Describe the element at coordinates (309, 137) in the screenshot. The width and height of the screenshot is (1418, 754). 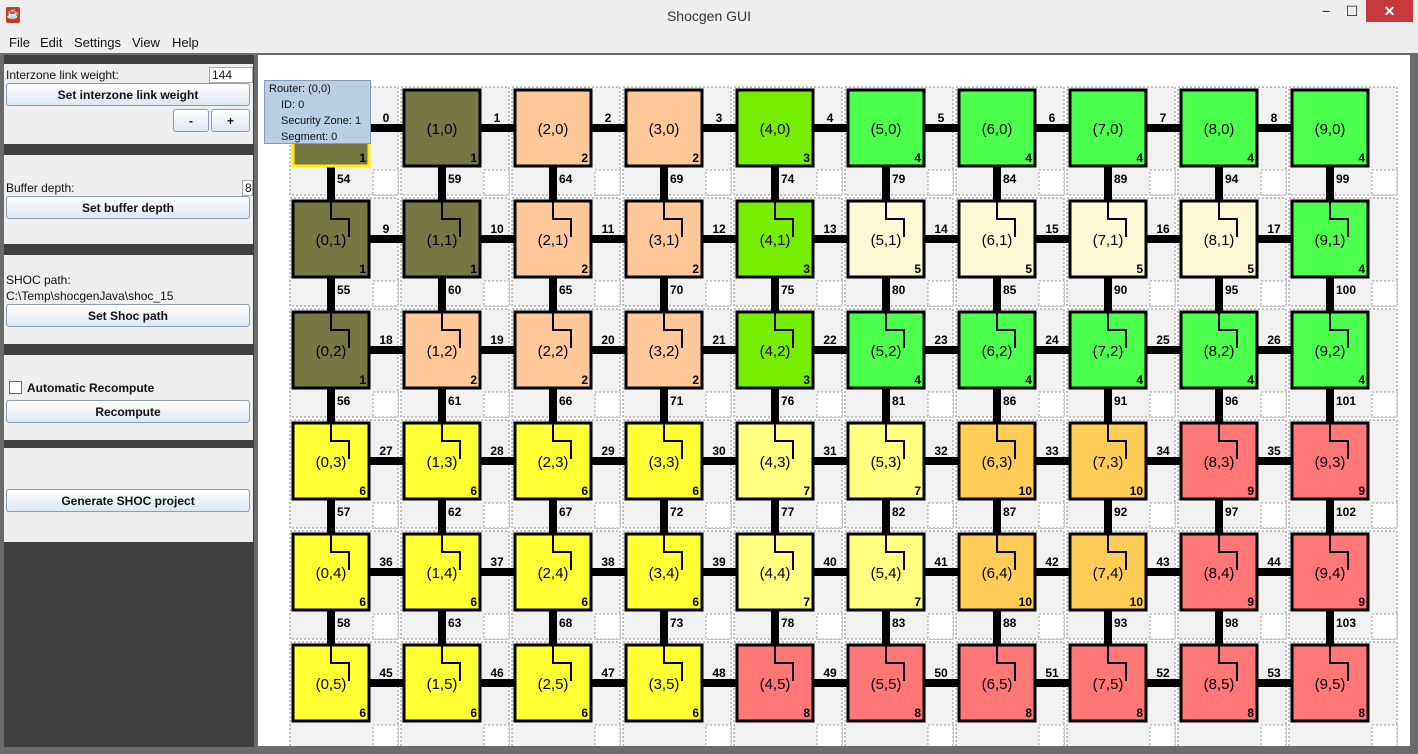
I see `tooltip-segment: Segment: 0` at that location.